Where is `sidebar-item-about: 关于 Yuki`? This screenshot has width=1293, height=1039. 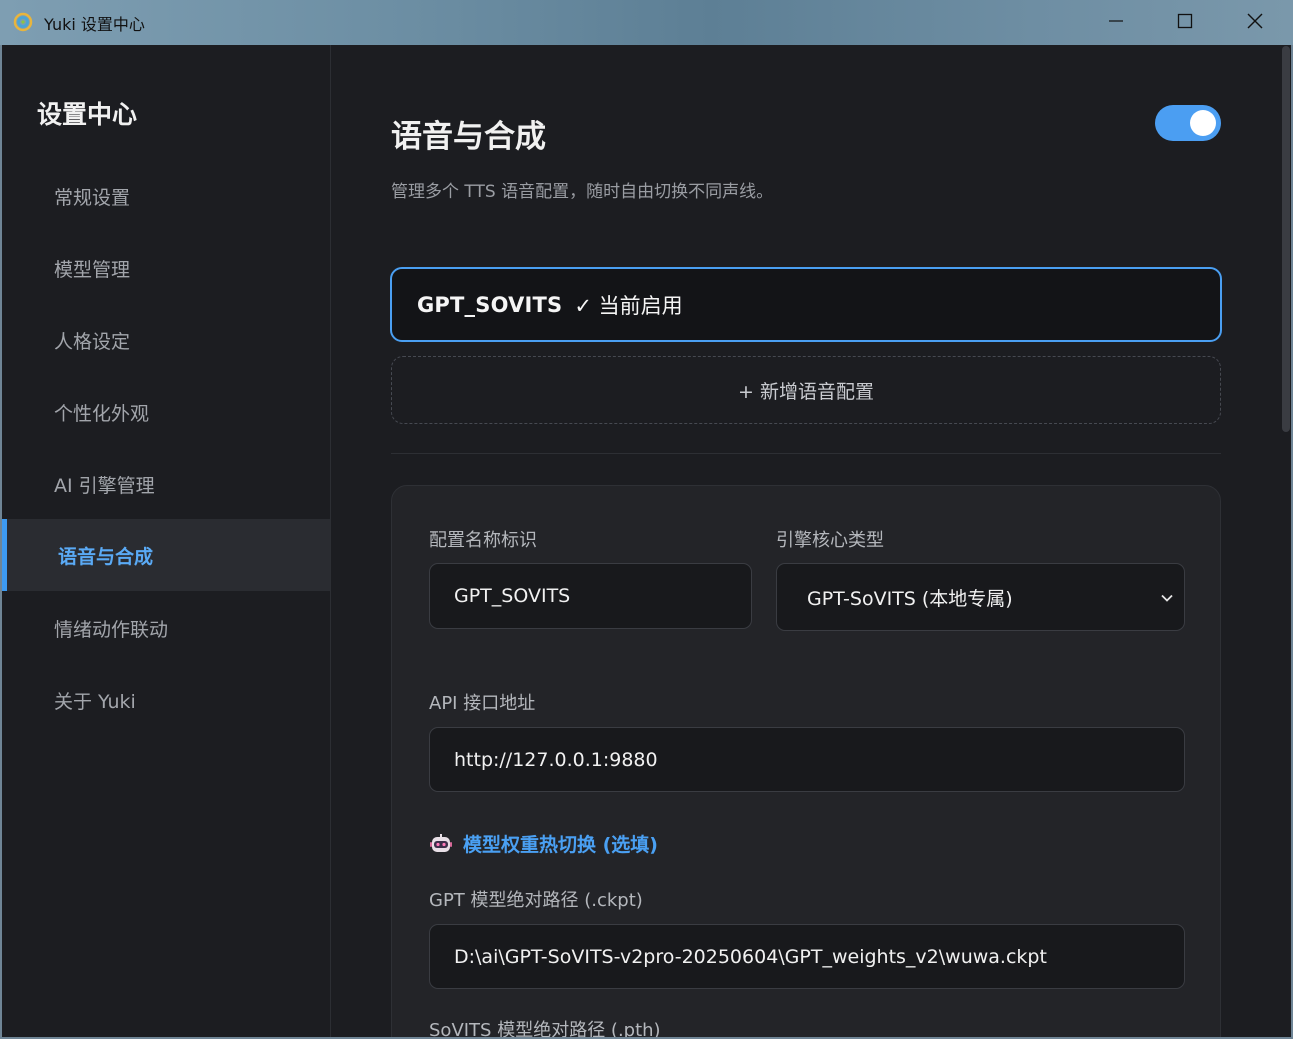 sidebar-item-about: 关于 Yuki is located at coordinates (166, 700).